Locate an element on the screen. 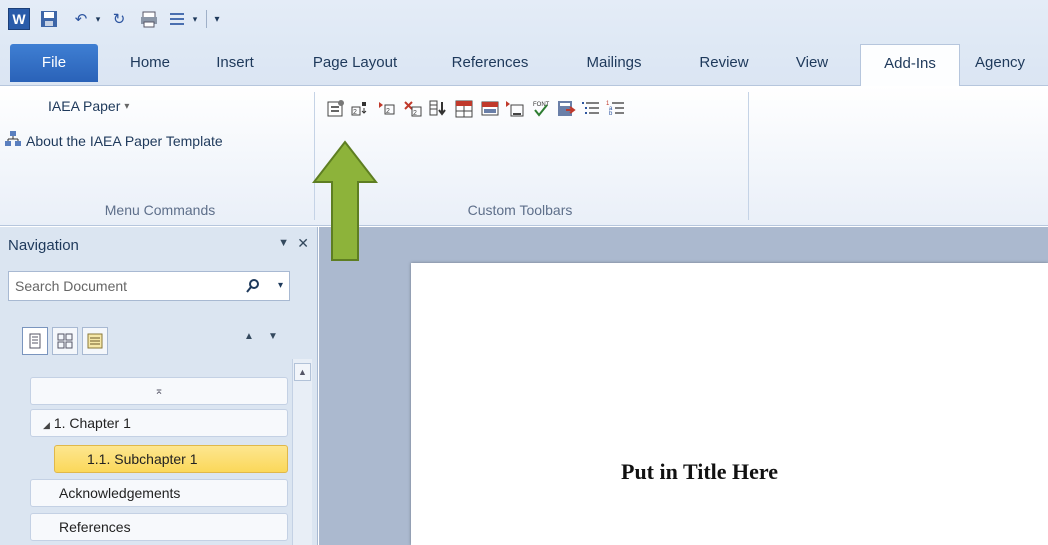  table-header-icon is located at coordinates (464, 109).